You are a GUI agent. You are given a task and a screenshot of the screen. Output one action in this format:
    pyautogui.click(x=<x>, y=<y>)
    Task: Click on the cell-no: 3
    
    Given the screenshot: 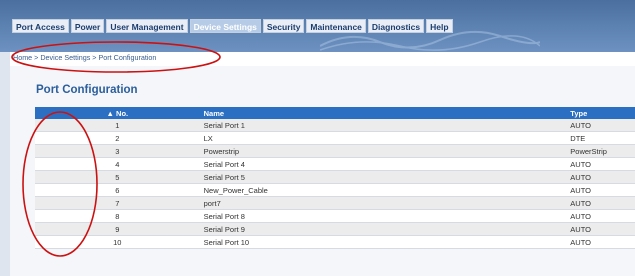 What is the action you would take?
    pyautogui.click(x=117, y=151)
    